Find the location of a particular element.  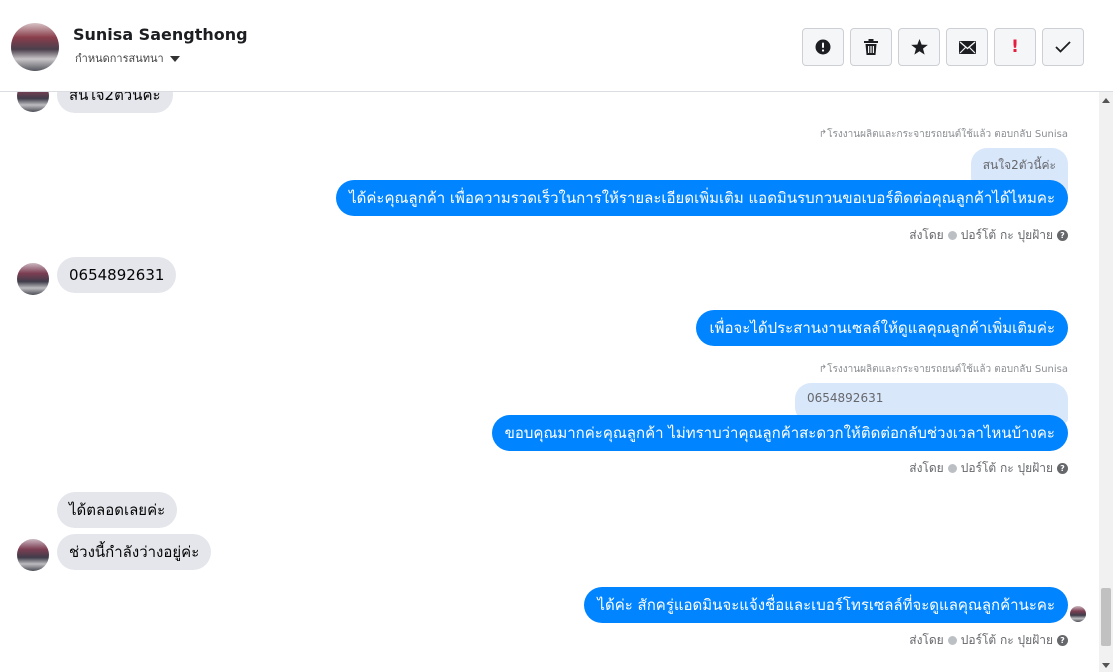

star-icon is located at coordinates (919, 47).